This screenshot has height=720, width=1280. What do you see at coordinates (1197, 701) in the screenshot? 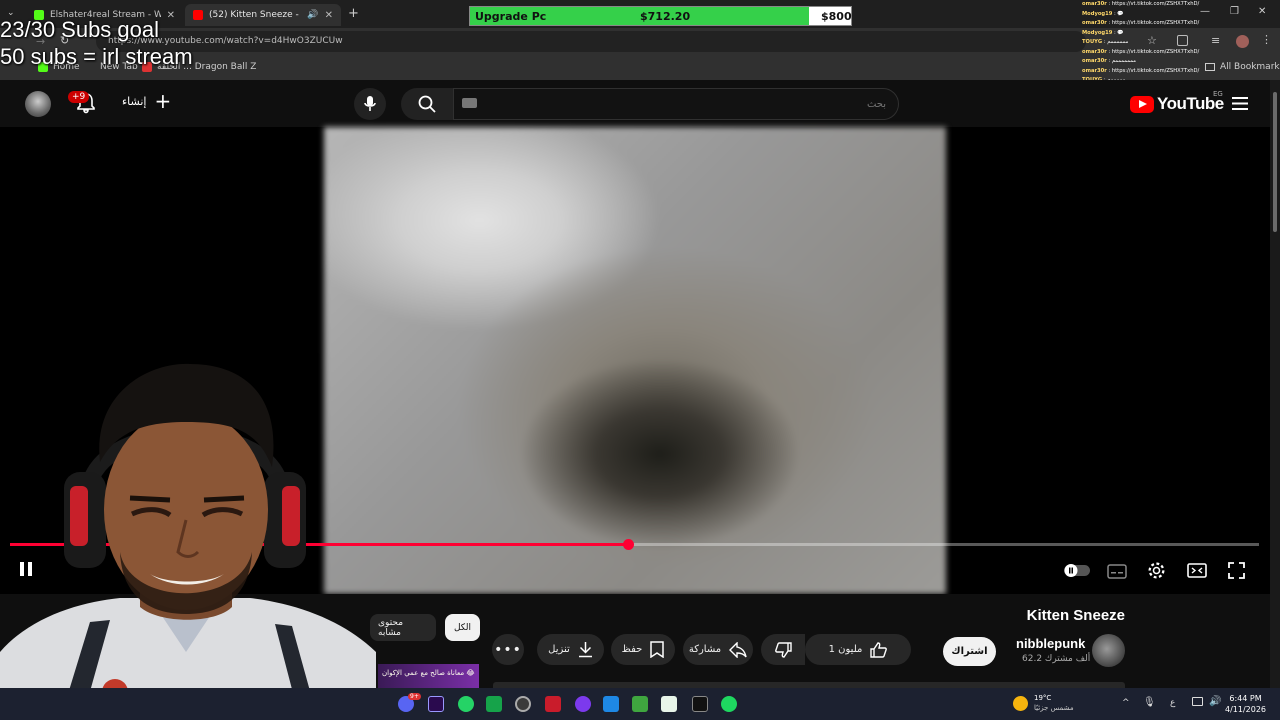
I see `network-icon` at bounding box center [1197, 701].